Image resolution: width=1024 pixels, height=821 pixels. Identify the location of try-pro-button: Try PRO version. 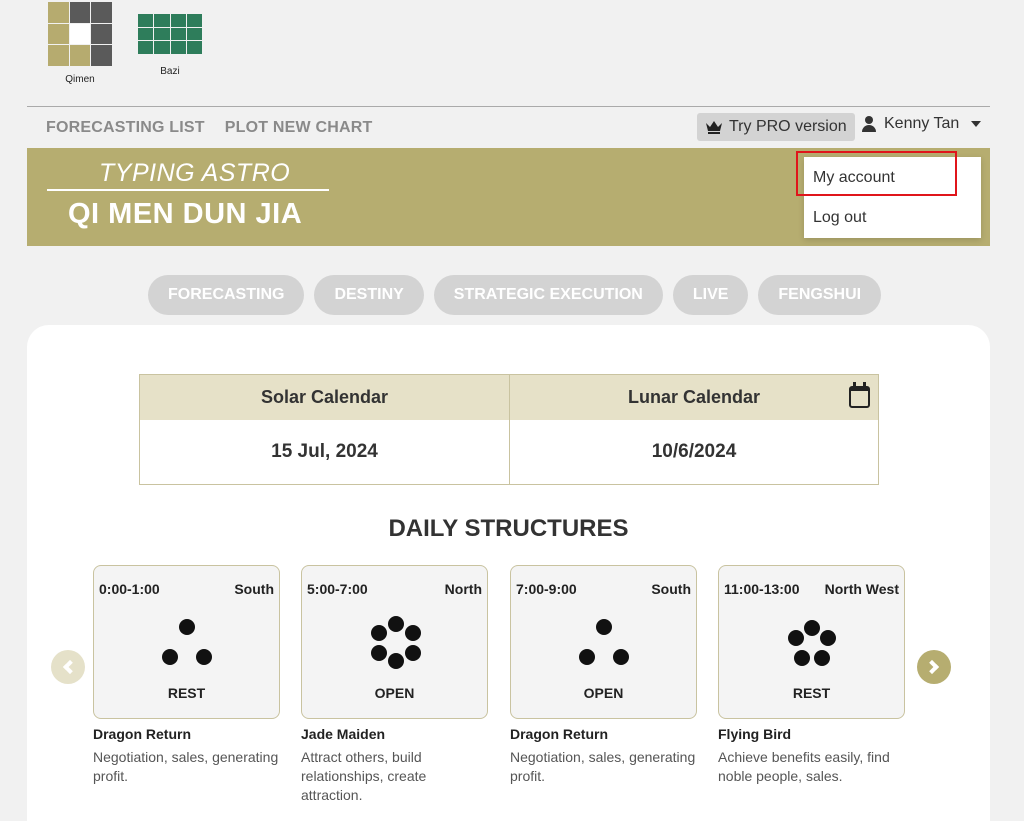
(776, 127).